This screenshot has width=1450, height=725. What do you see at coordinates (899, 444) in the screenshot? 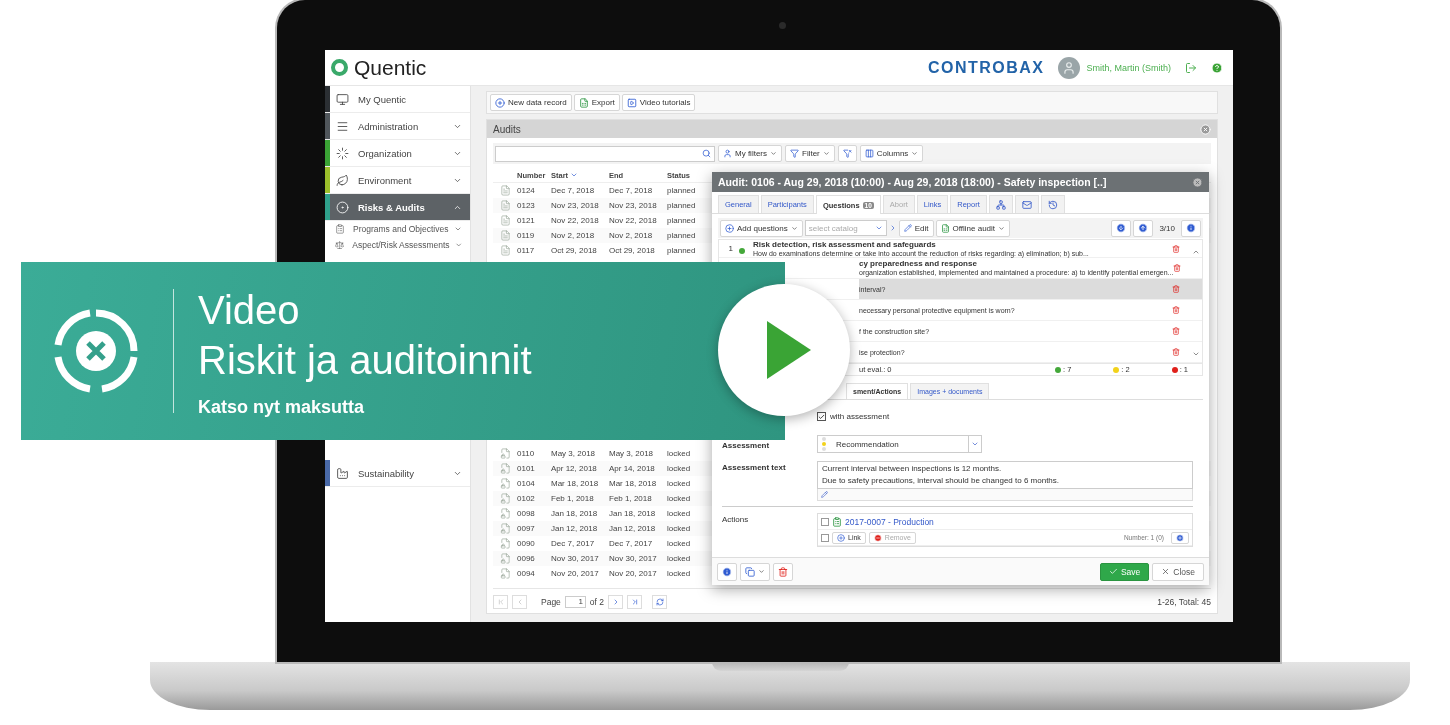
I see `assessment-select: Recommendation` at bounding box center [899, 444].